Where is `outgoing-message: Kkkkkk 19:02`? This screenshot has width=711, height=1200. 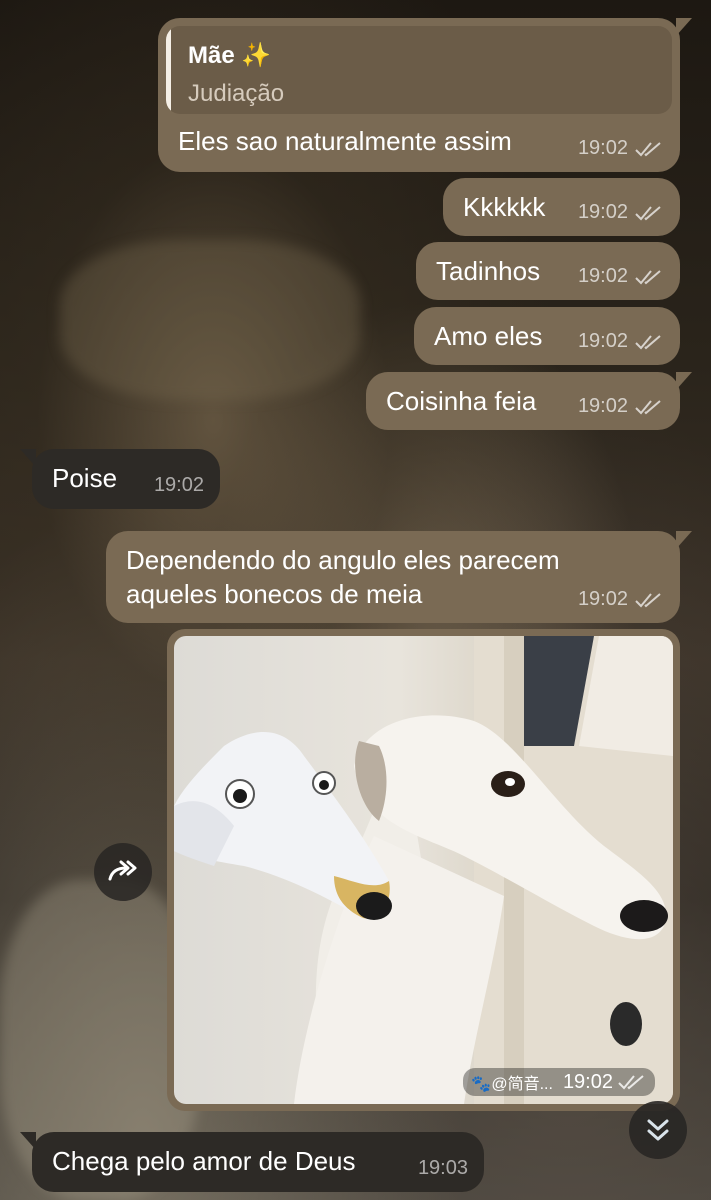 outgoing-message: Kkkkkk 19:02 is located at coordinates (561, 207).